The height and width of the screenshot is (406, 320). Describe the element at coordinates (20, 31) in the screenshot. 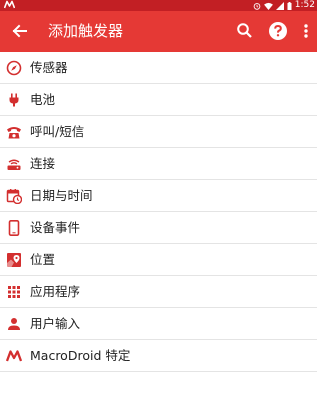

I see `back-arrow-icon` at that location.